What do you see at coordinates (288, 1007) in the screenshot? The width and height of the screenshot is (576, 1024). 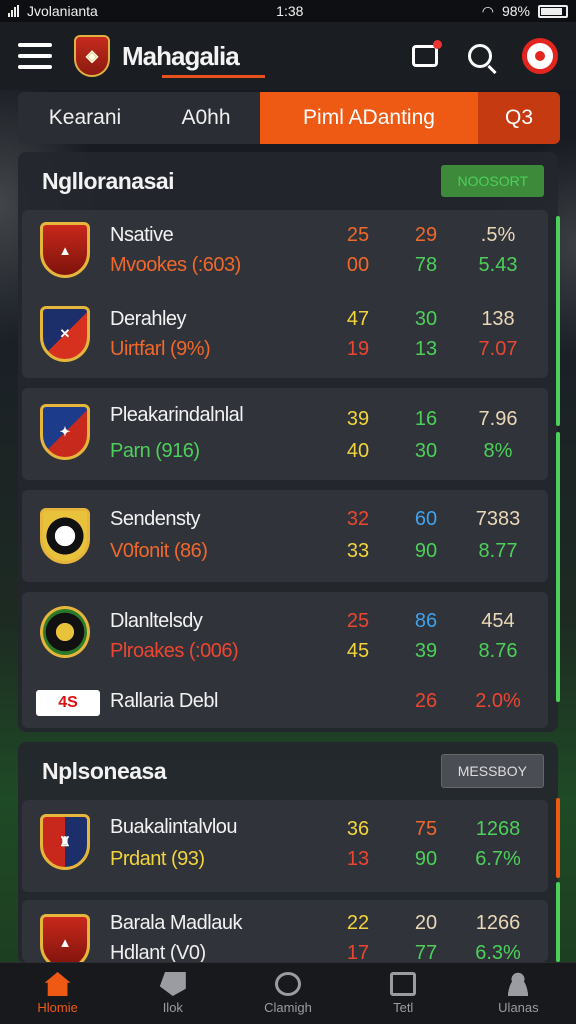 I see `nav-label: Clamigh` at bounding box center [288, 1007].